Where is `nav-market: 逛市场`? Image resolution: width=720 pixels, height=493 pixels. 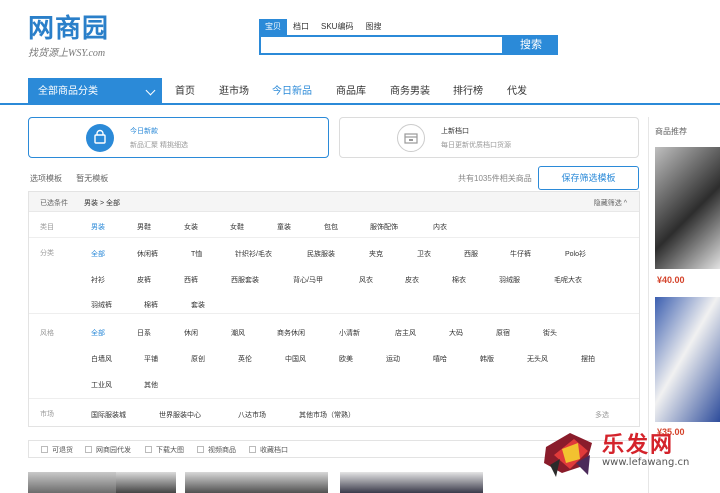 nav-market: 逛市场 is located at coordinates (234, 91).